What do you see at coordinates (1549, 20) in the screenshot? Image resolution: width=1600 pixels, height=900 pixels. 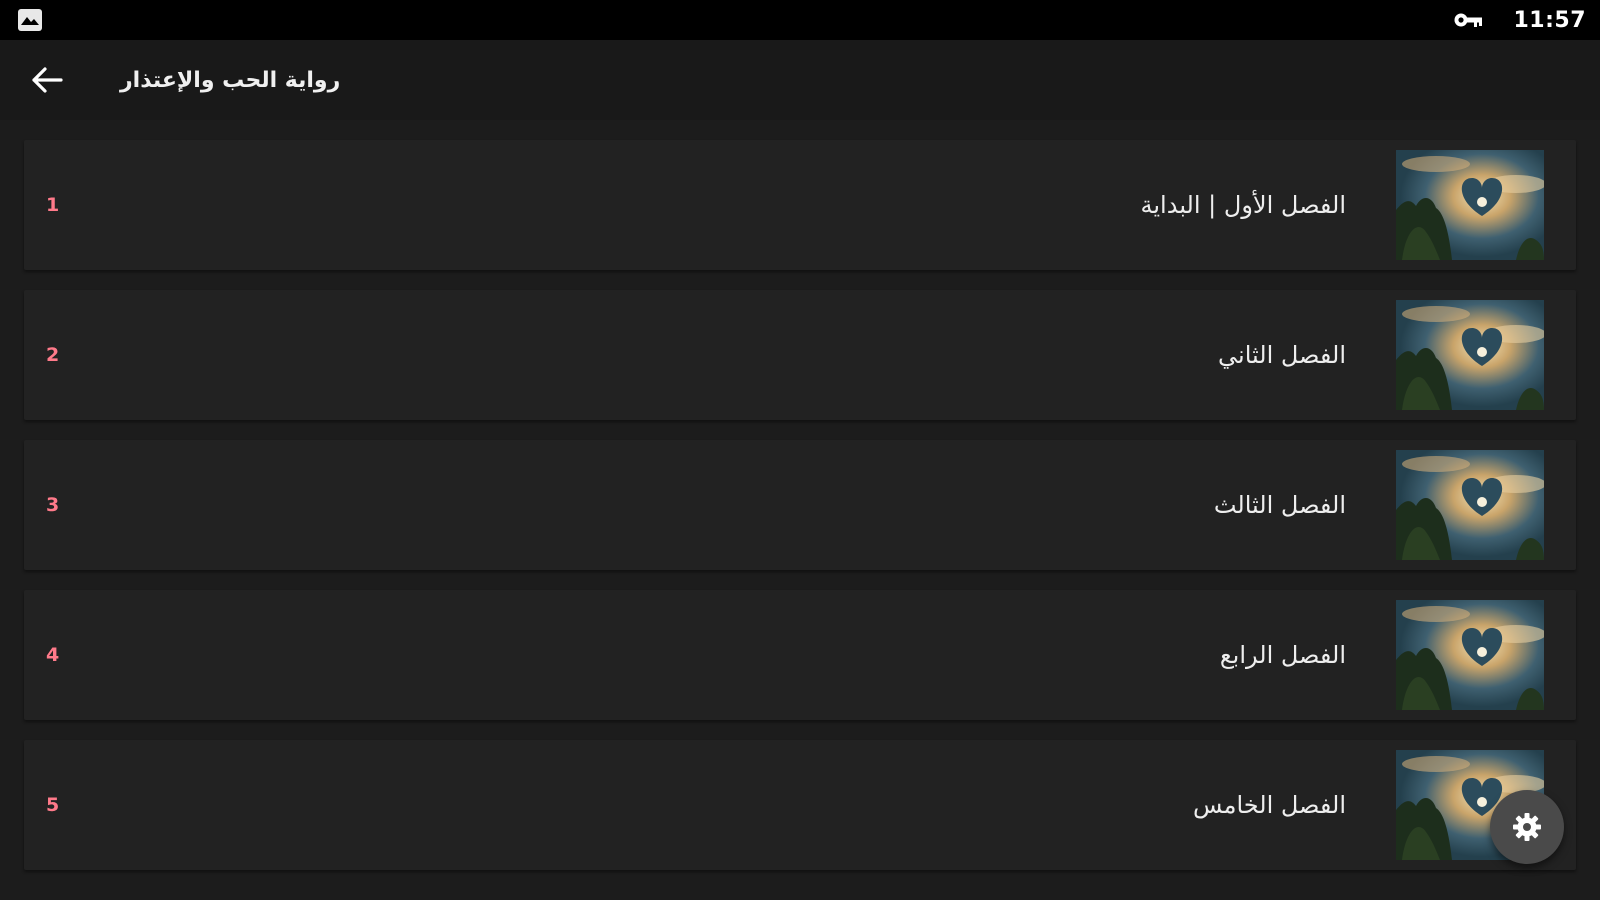 I see `clock: 11:57` at bounding box center [1549, 20].